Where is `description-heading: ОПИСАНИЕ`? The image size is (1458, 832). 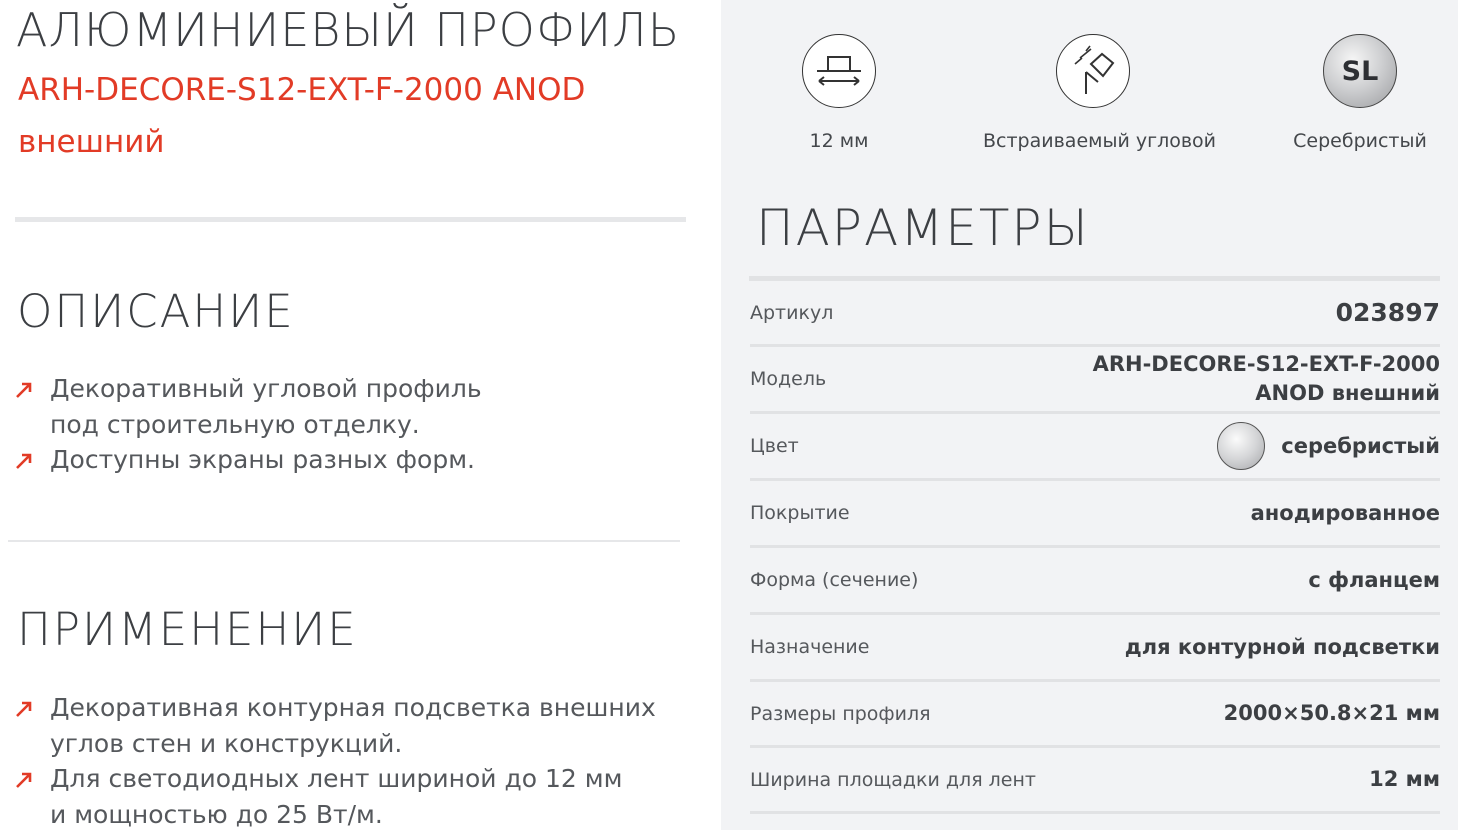
description-heading: ОПИСАНИЕ is located at coordinates (156, 312).